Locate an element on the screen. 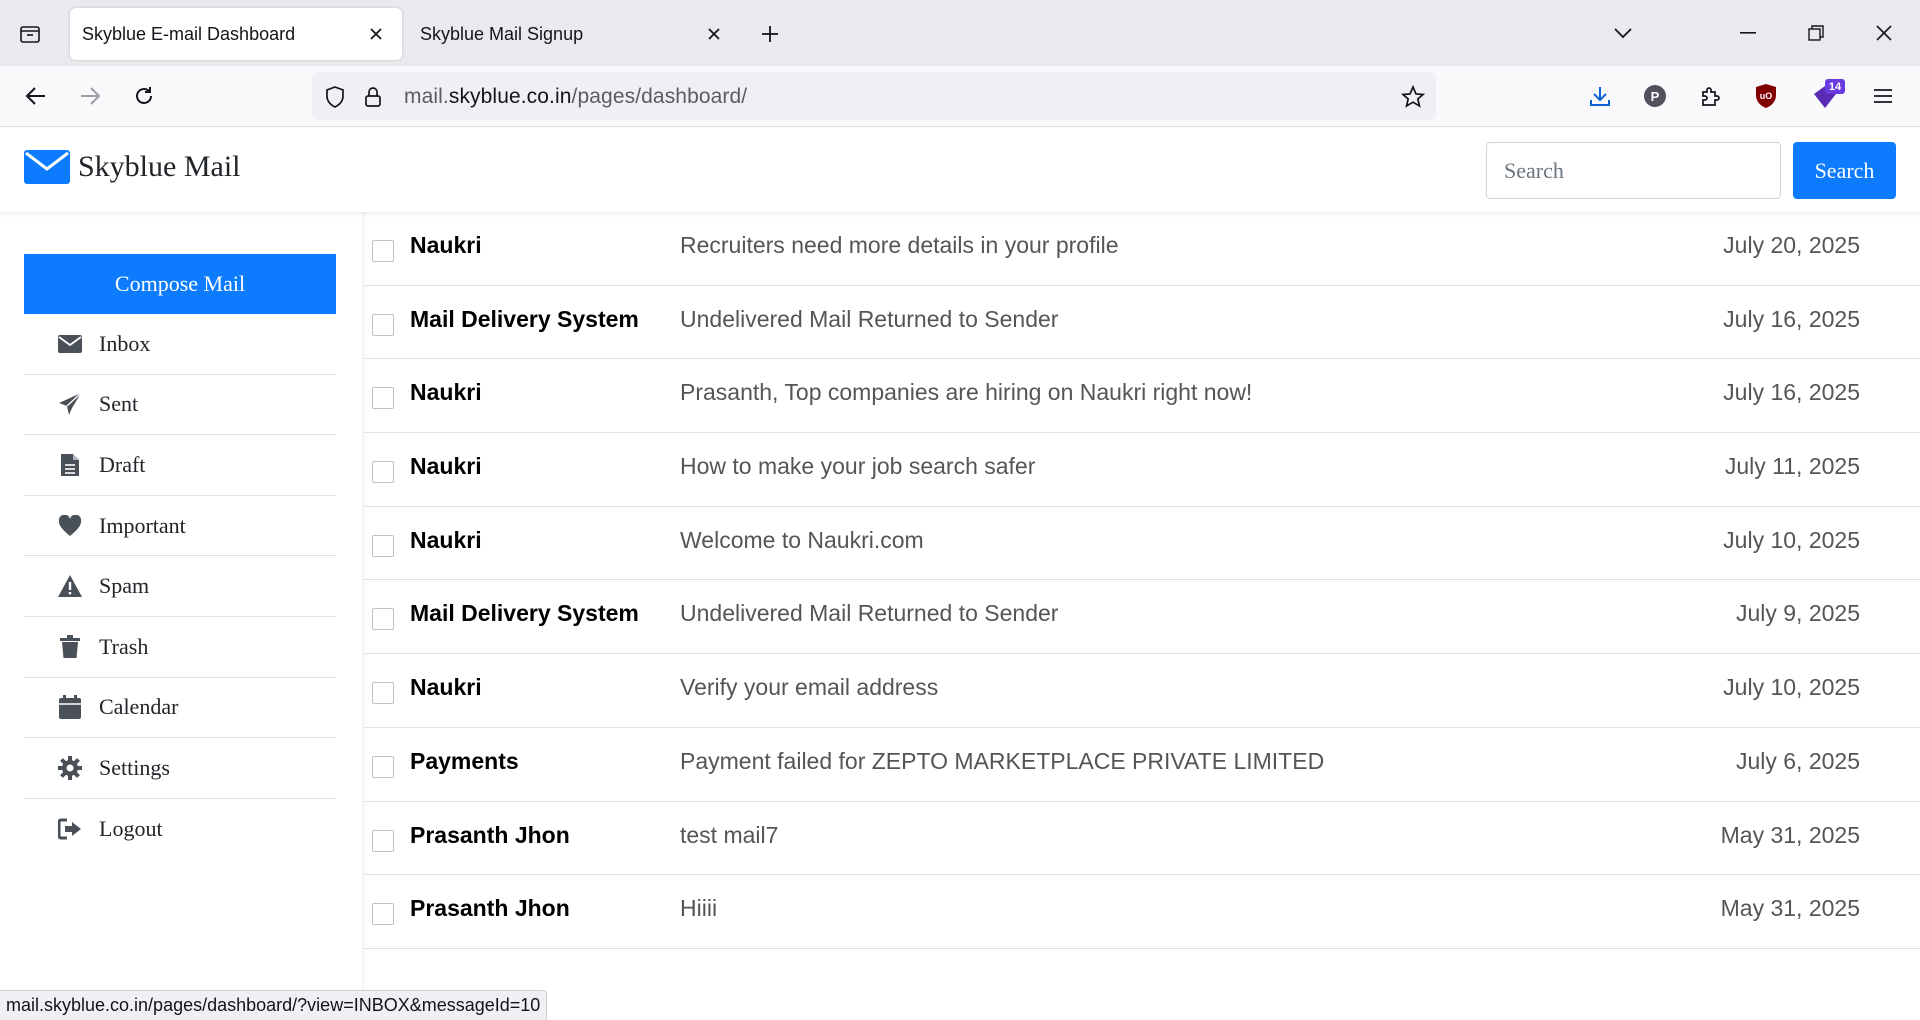  sidebar-item-logout: Logout is located at coordinates (180, 829).